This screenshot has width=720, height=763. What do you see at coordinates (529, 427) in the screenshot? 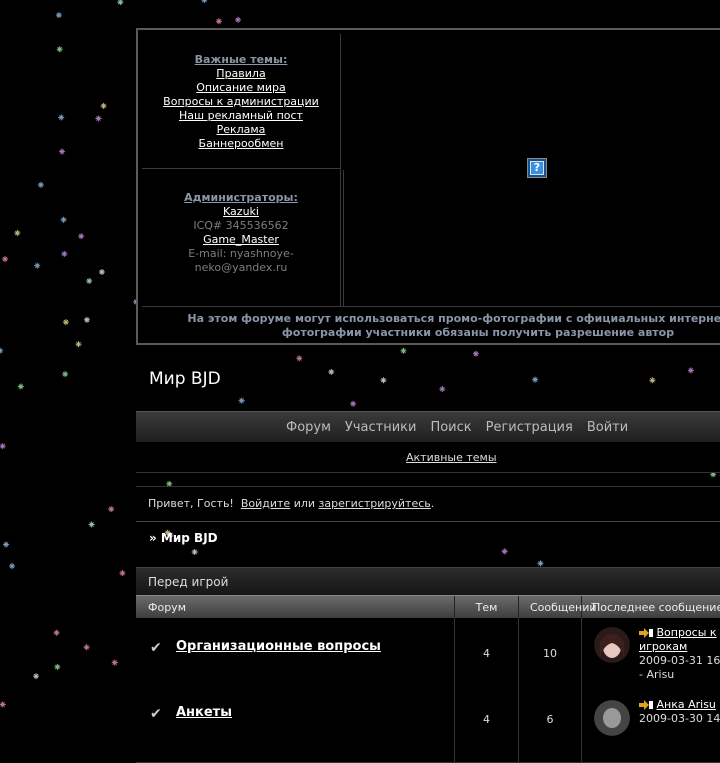
I see `nav-register: Регистрация` at bounding box center [529, 427].